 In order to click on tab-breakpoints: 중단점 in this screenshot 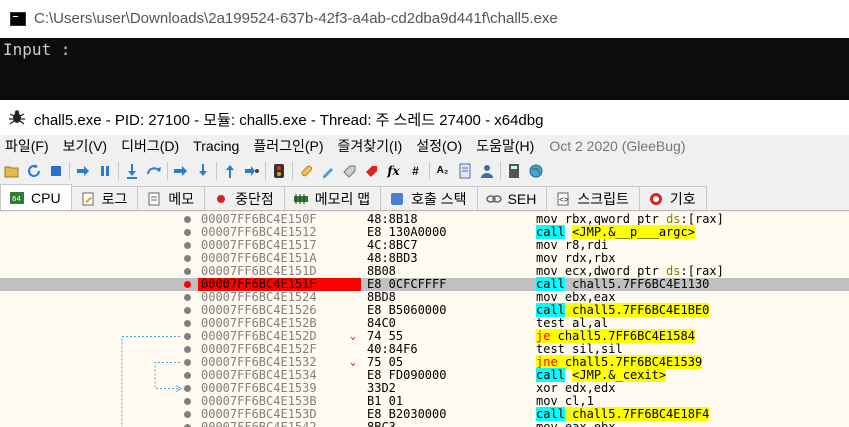, I will do `click(244, 198)`.